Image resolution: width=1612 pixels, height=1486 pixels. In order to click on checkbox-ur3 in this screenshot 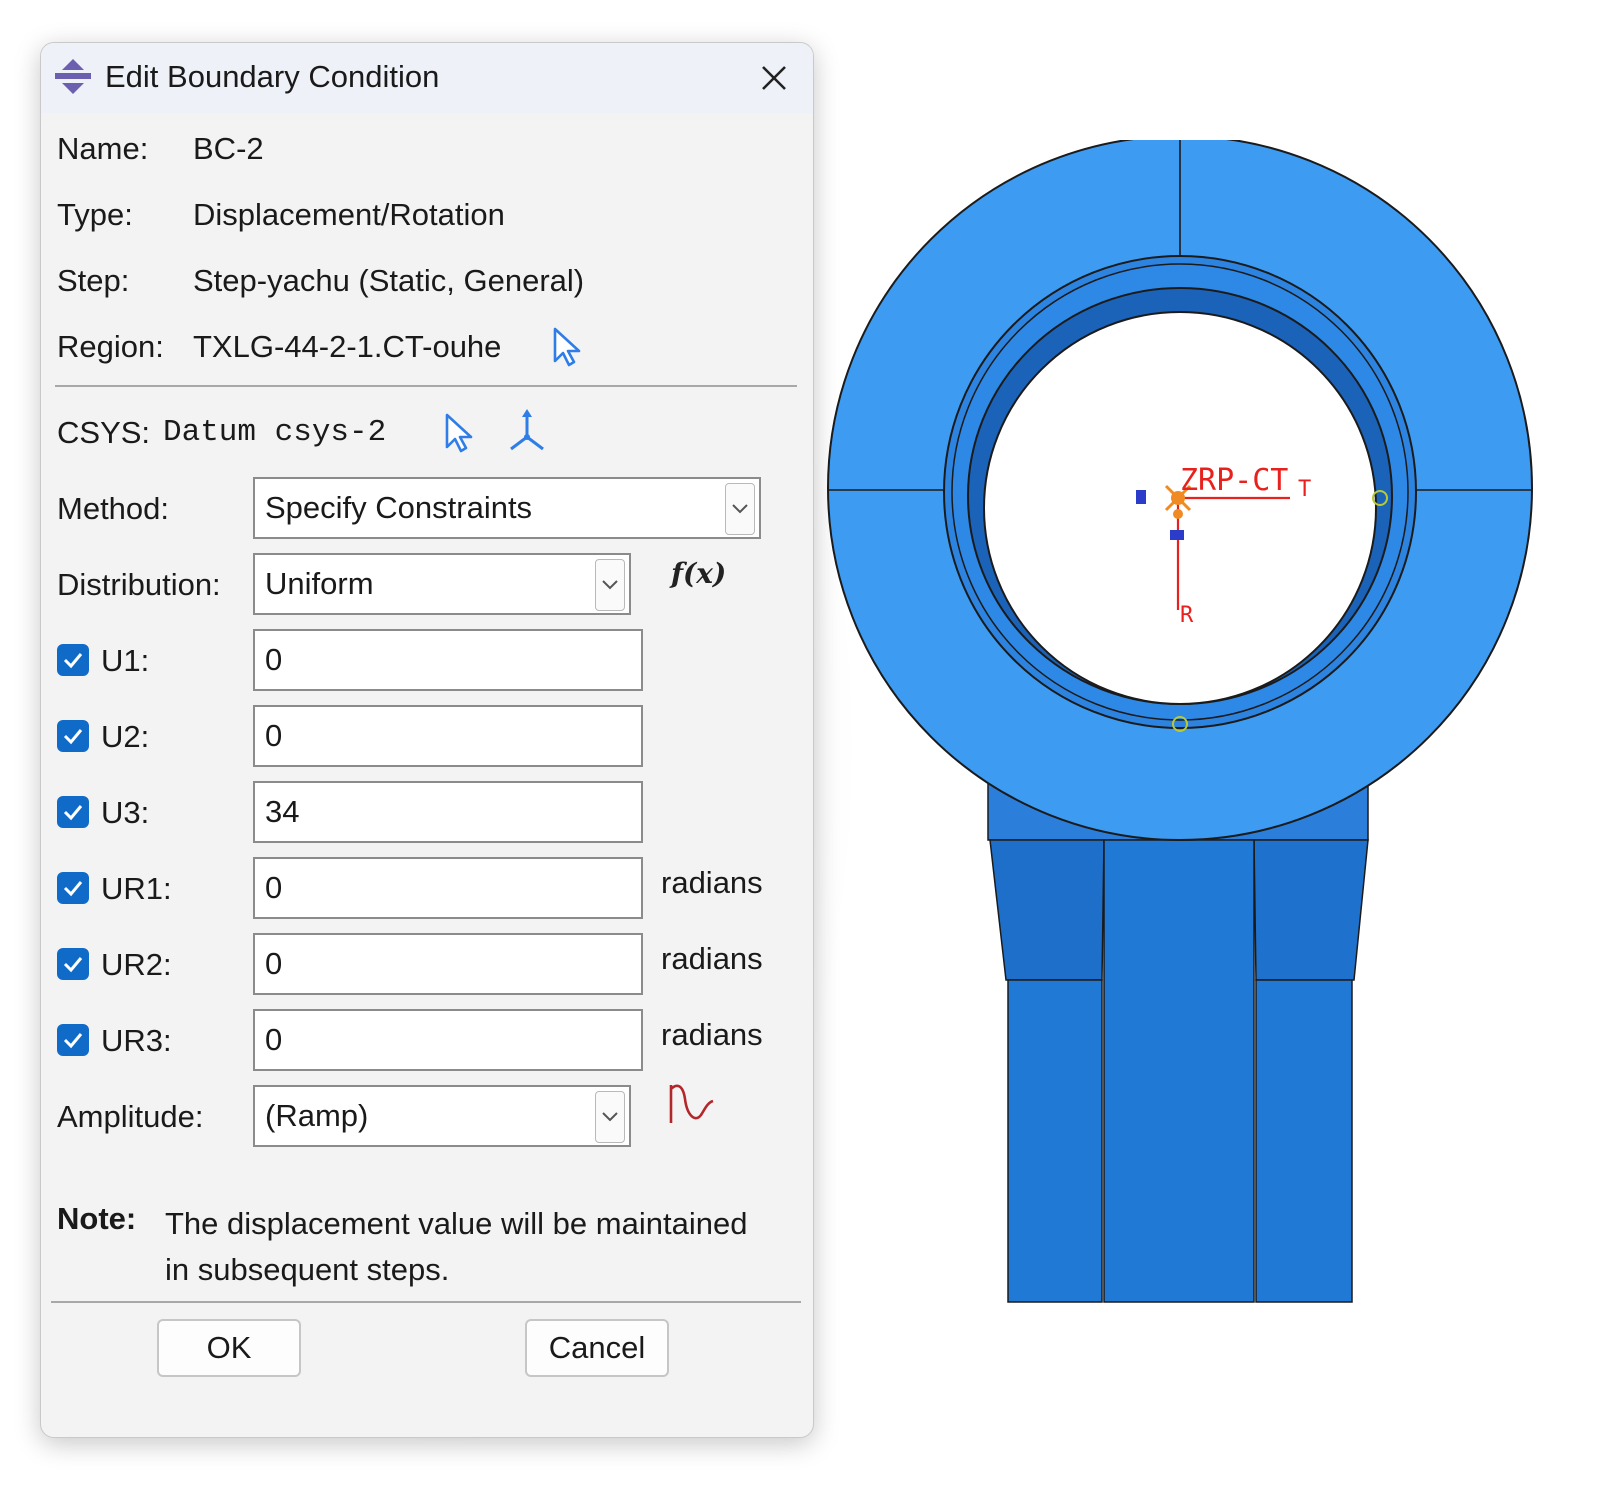, I will do `click(73, 1040)`.